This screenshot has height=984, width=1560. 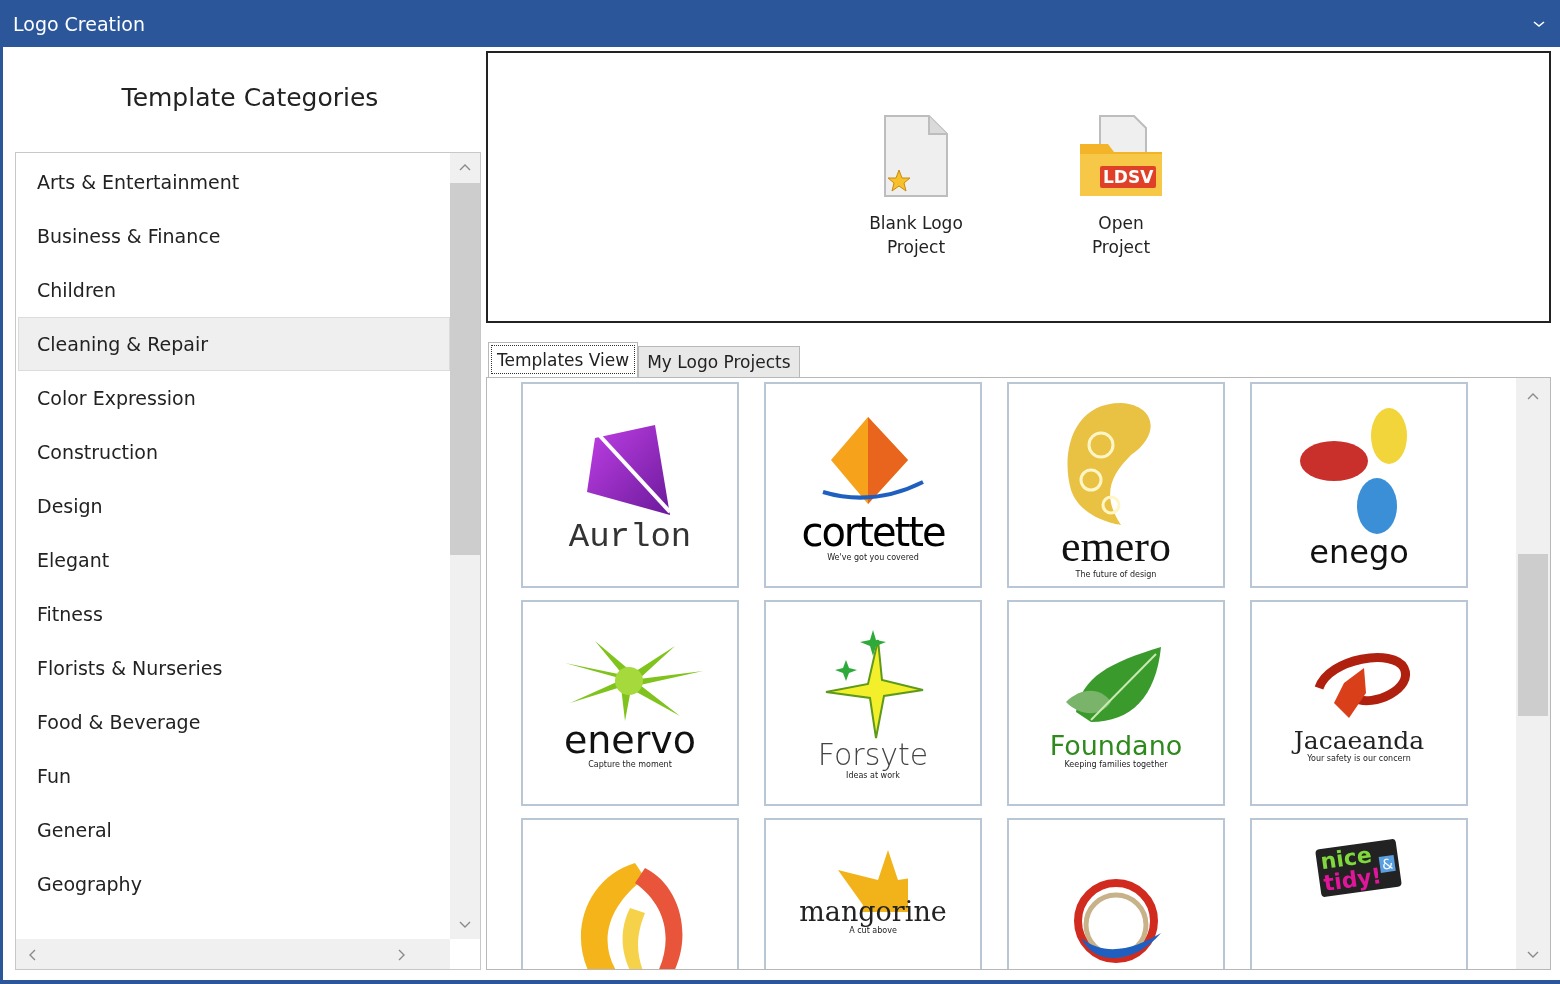 I want to click on logo-name: Foundano, so click(x=1116, y=745).